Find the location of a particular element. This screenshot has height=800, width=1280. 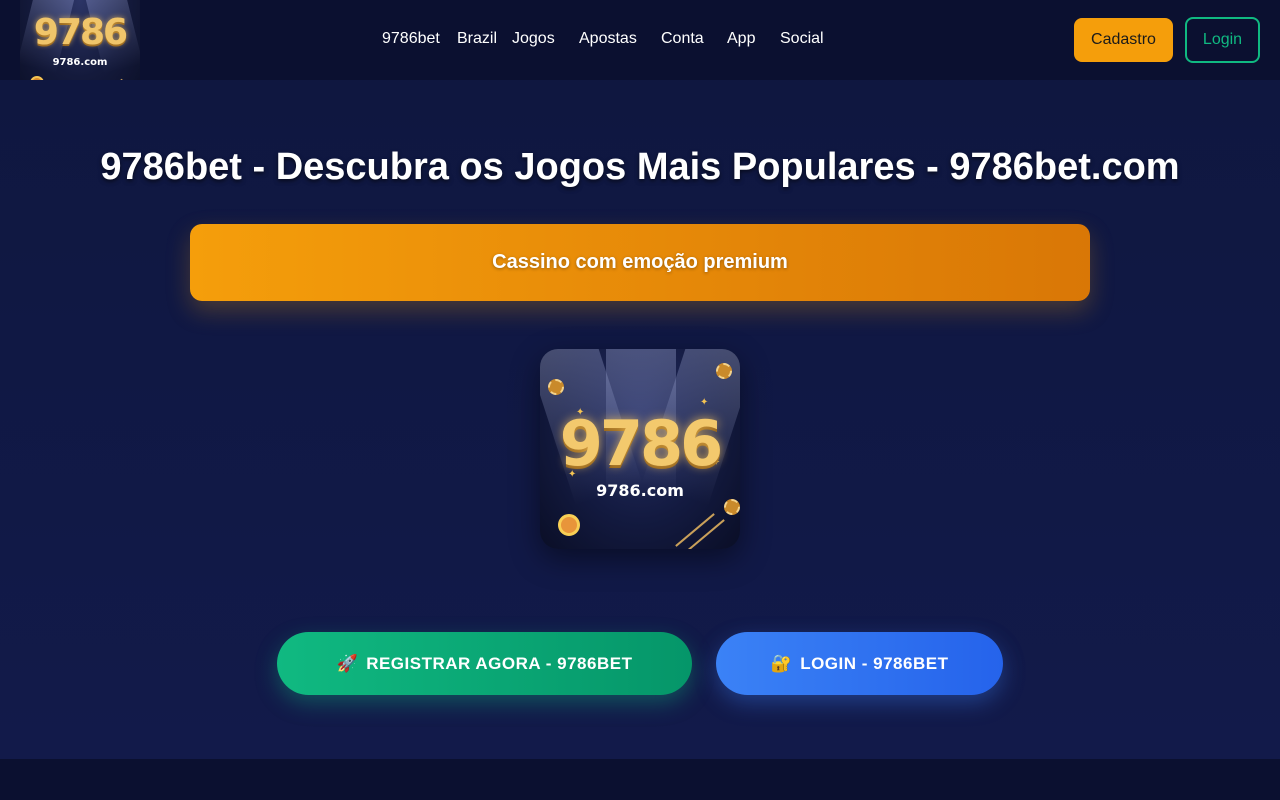

nav-link-brazil: Brazil is located at coordinates (477, 39).